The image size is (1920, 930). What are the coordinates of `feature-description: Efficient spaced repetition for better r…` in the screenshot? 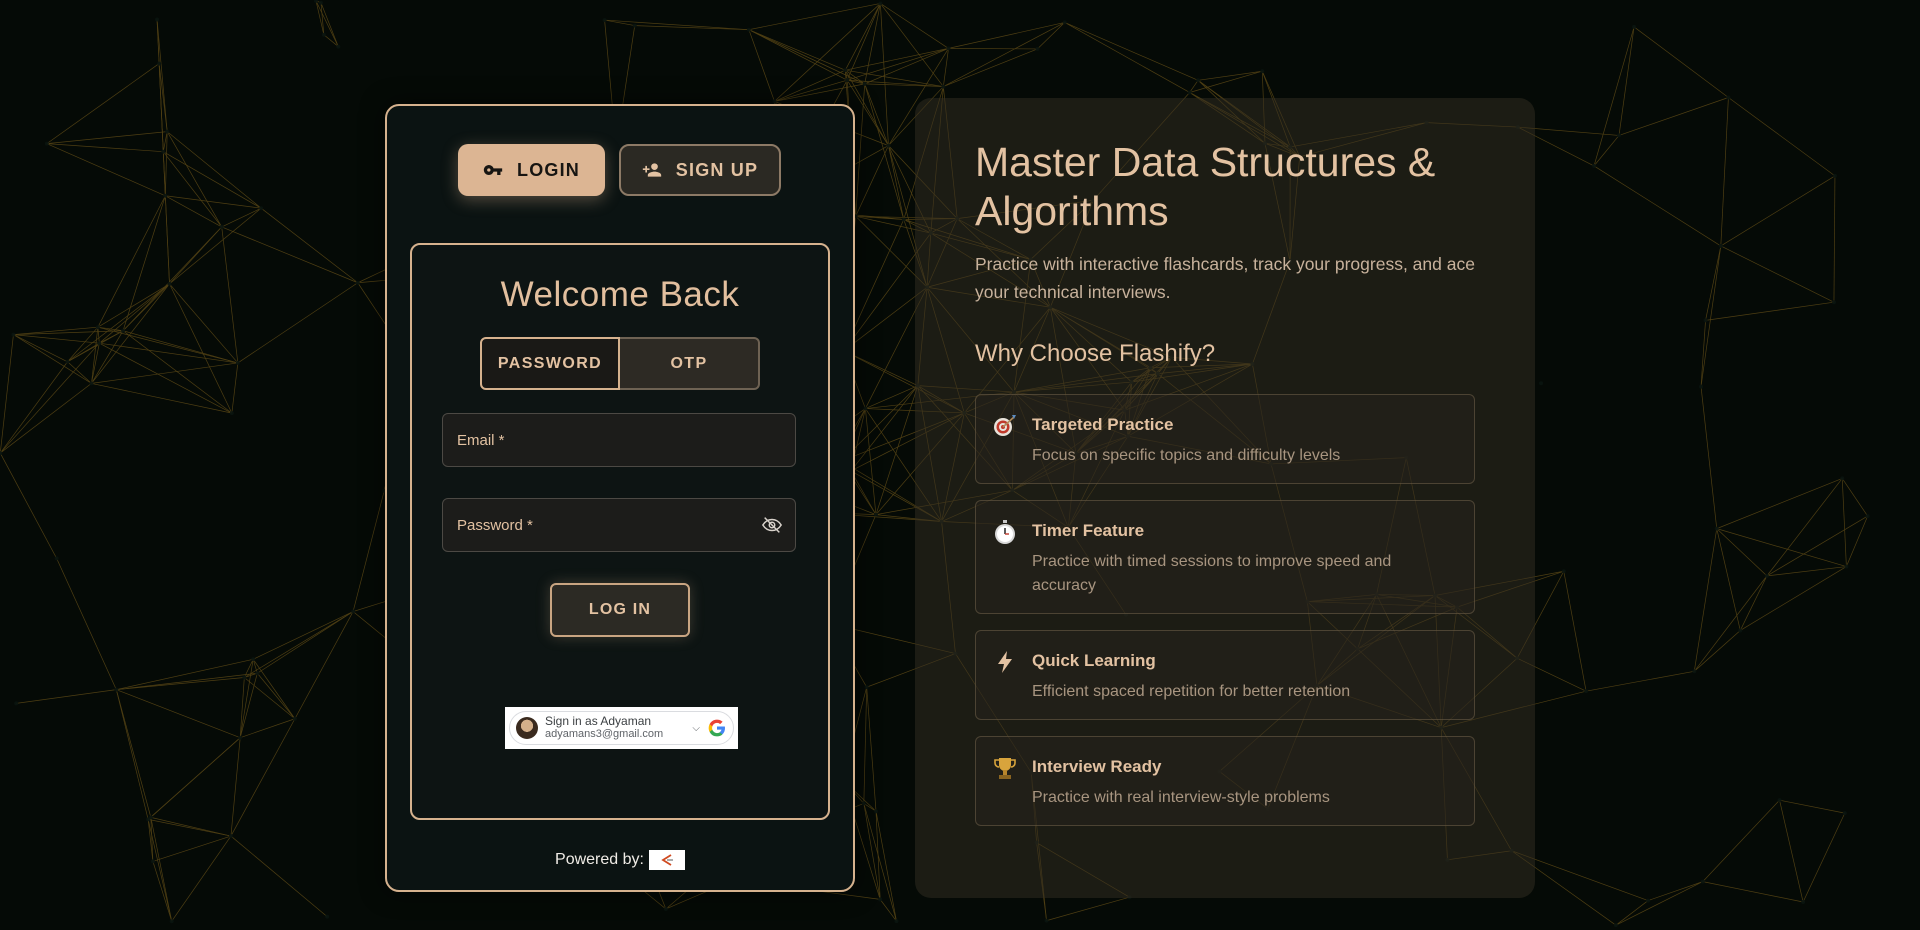 It's located at (1191, 691).